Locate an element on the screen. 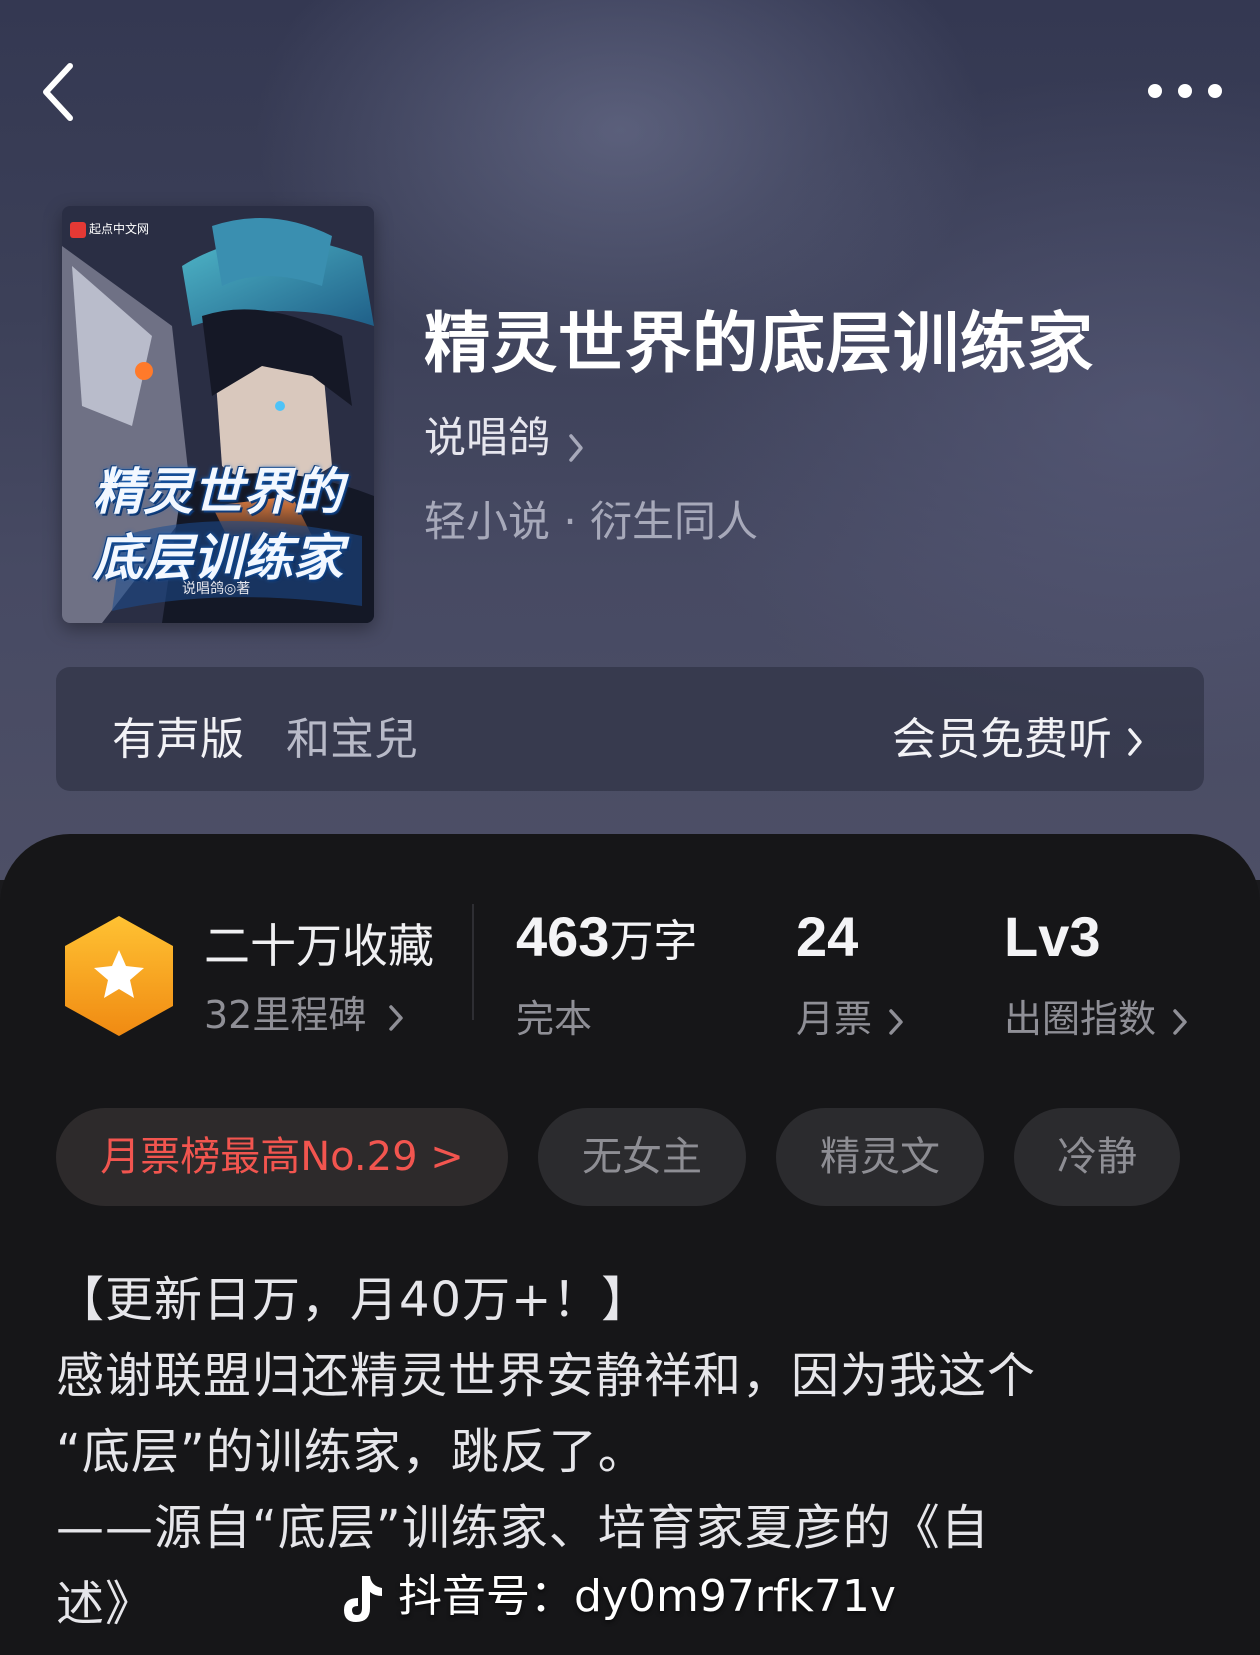  stats-divider is located at coordinates (473, 962).